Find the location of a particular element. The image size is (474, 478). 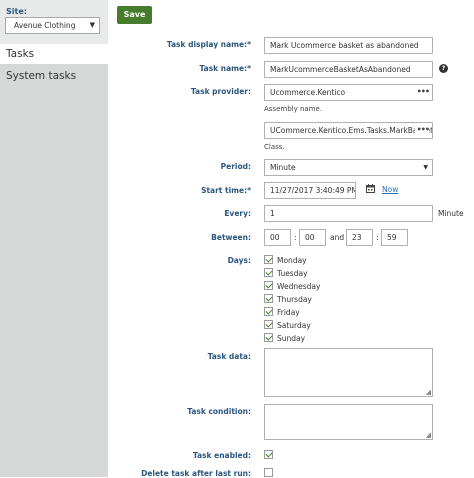

task-name-input: MarkUcommerceBasketAsAbandoned is located at coordinates (348, 69).